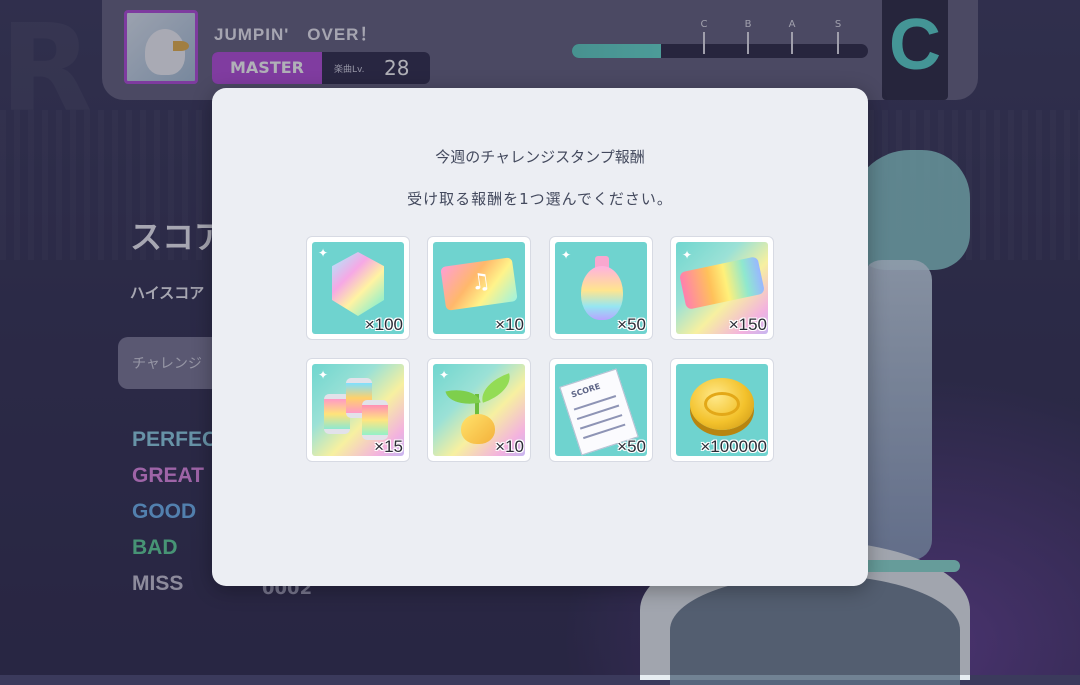 The width and height of the screenshot is (1080, 685). Describe the element at coordinates (383, 324) in the screenshot. I see `reward-quantity: ×100` at that location.